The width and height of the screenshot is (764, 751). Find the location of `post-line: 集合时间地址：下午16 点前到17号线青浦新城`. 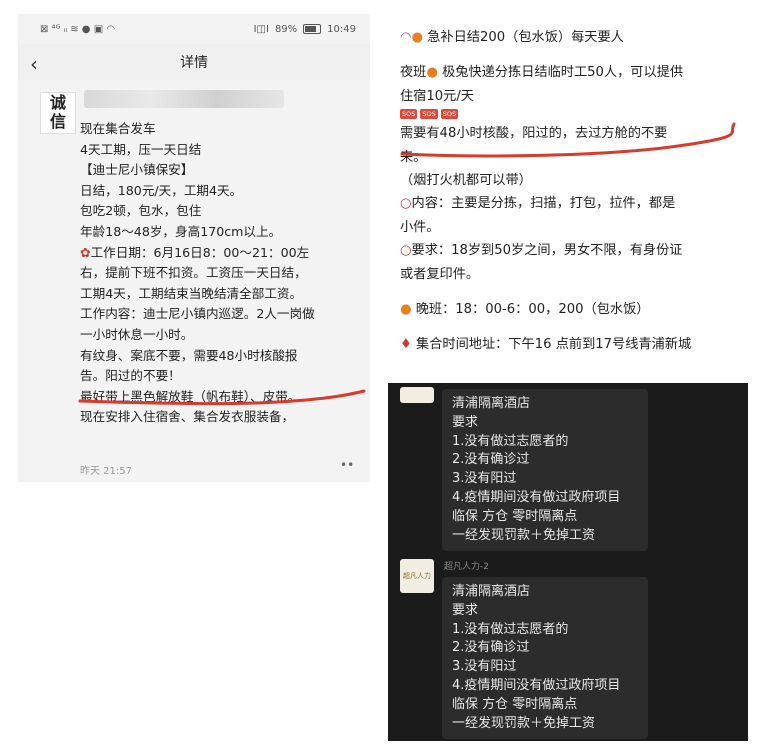

post-line: 集合时间地址：下午16 点前到17号线青浦新城 is located at coordinates (554, 345).